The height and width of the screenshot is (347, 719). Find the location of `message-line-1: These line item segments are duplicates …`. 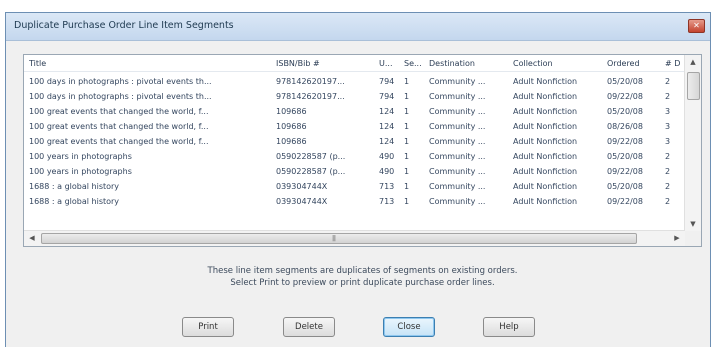

message-line-1: These line item segments are duplicates … is located at coordinates (362, 271).